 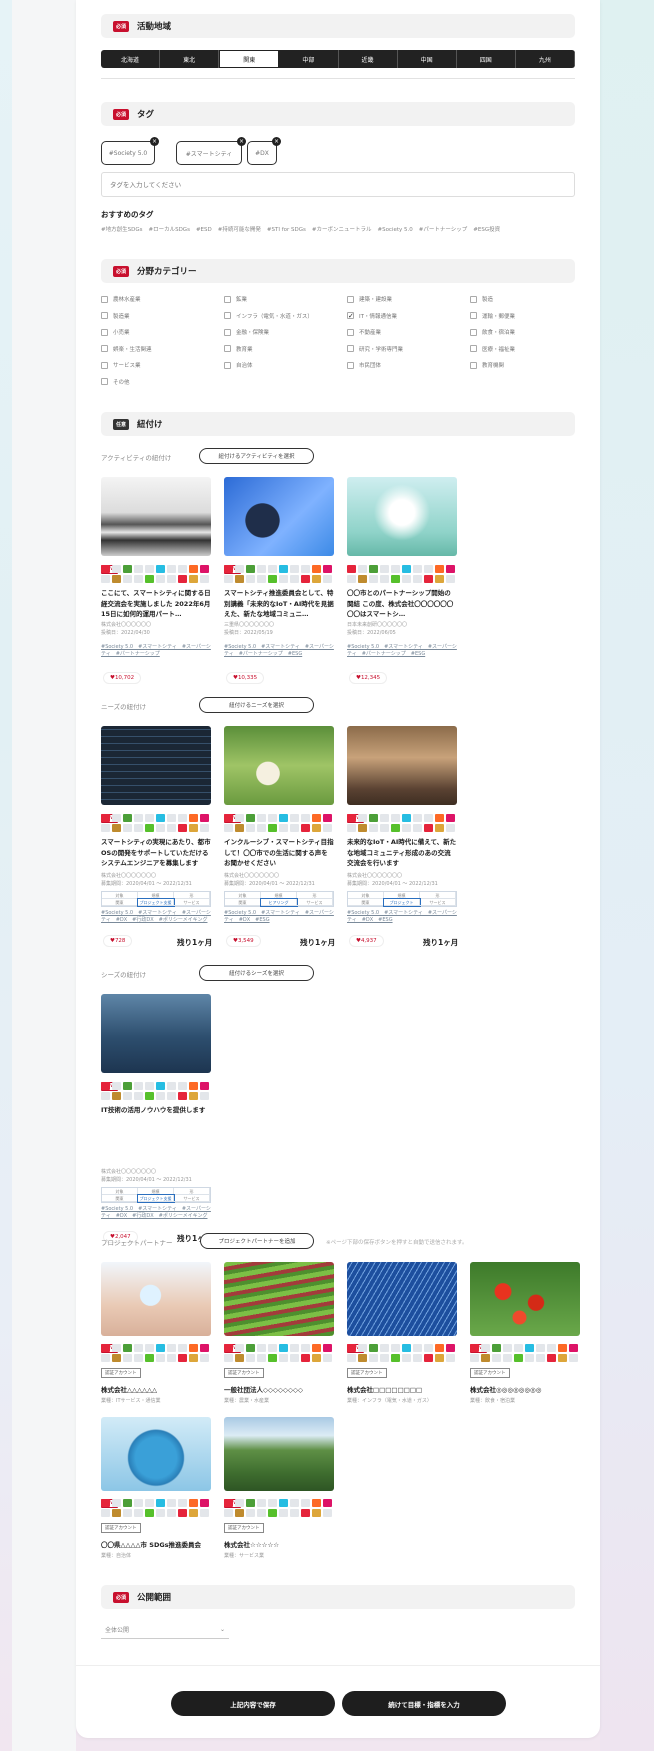 I want to click on next-goals-button: 続けて目標・指標を入力, so click(x=424, y=1703).